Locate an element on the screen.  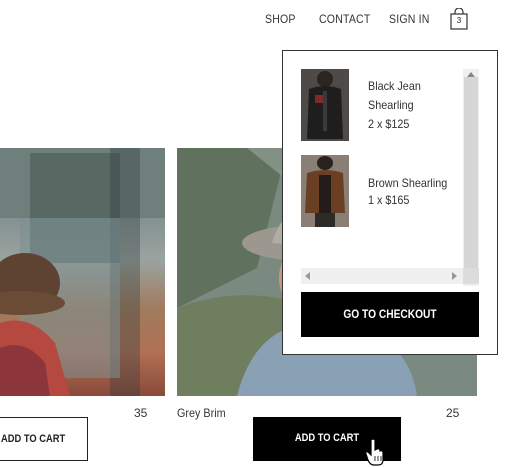
scrollbar-thumb is located at coordinates (471, 175).